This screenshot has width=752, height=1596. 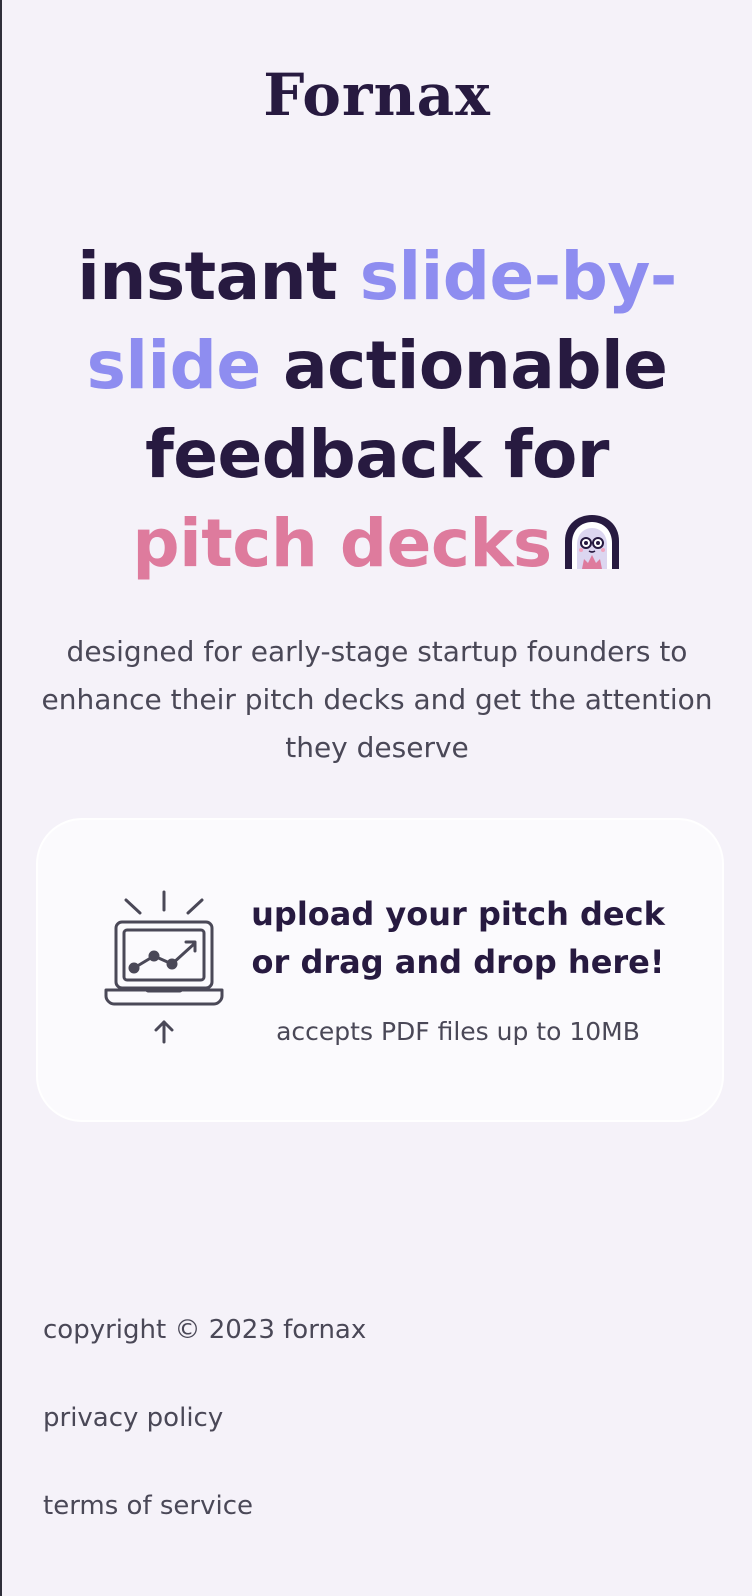 I want to click on ghost-mascot-icon, so click(x=592, y=541).